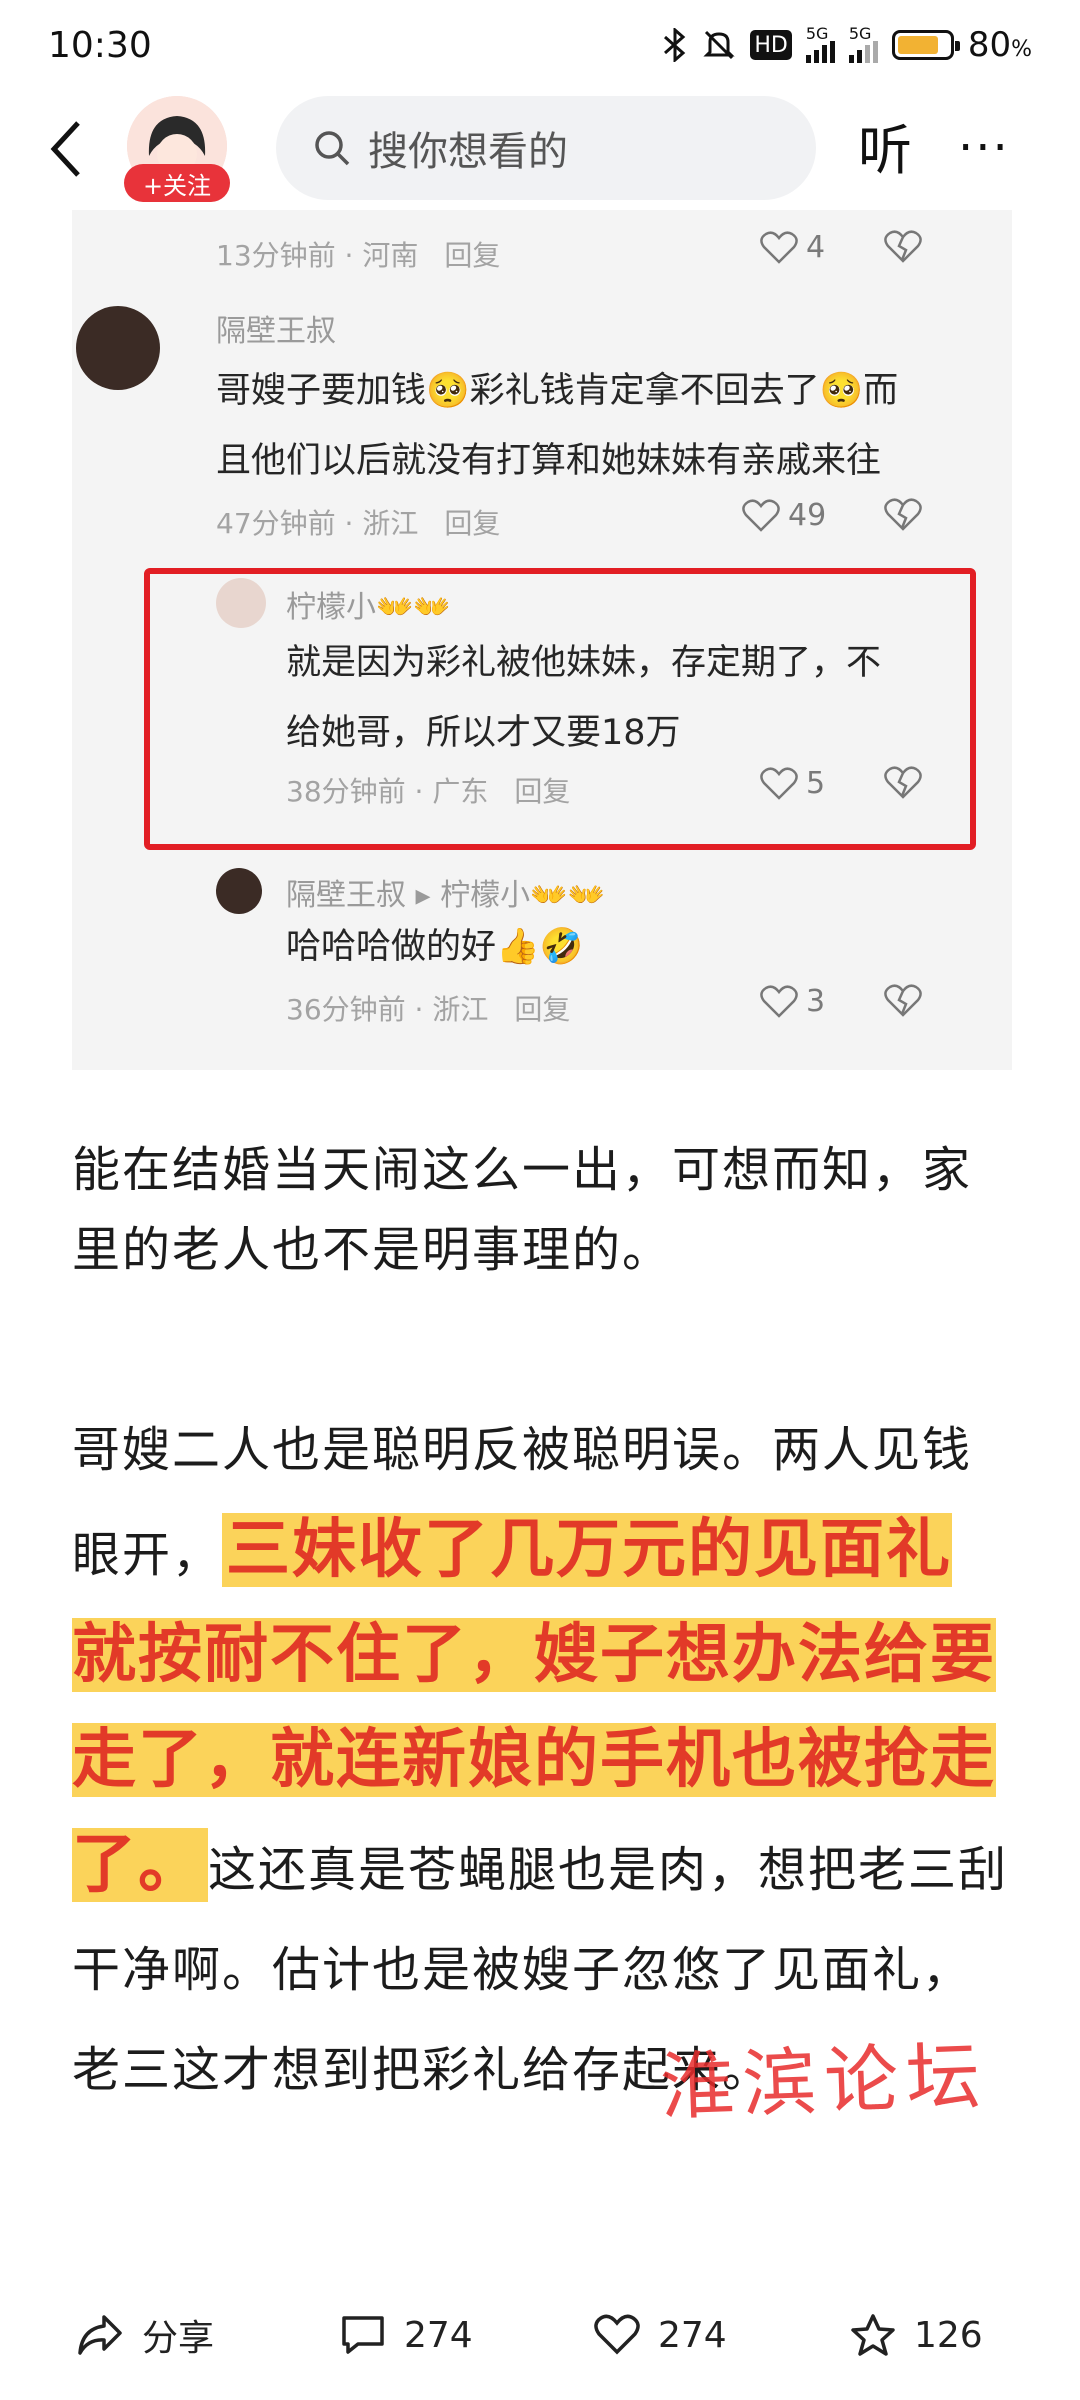 The width and height of the screenshot is (1080, 2400). I want to click on network-type-1: 5G, so click(817, 33).